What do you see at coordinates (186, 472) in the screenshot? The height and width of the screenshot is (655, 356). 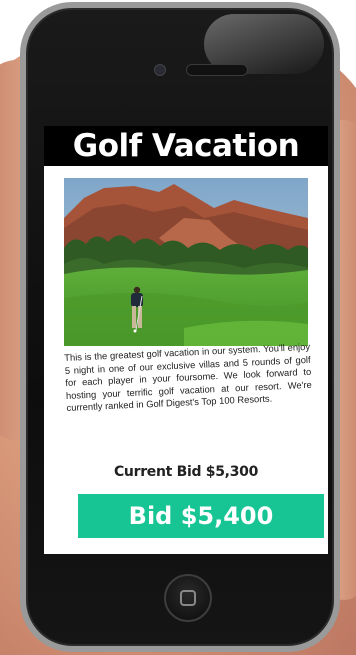 I see `current-bid-label: Current Bid $5,300` at bounding box center [186, 472].